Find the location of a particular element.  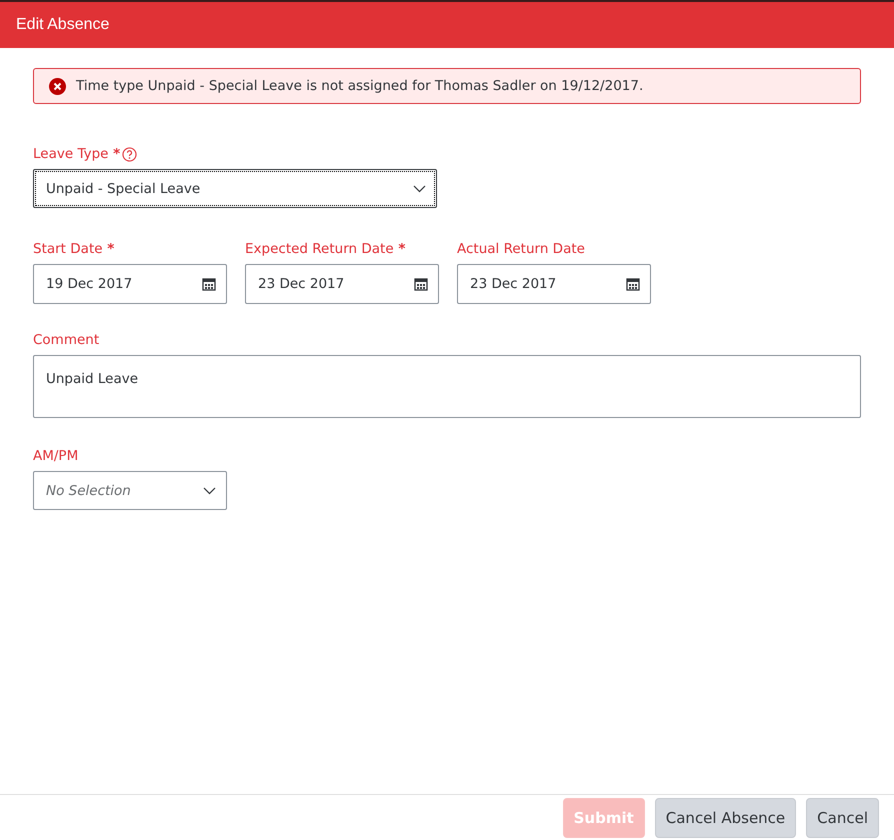

am-pm-select: No Selection is located at coordinates (130, 490).